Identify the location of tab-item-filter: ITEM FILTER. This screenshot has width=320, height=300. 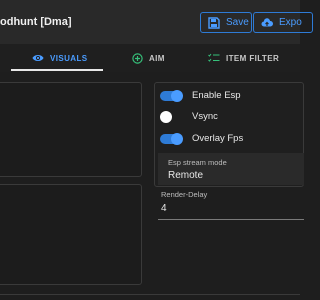
(243, 58).